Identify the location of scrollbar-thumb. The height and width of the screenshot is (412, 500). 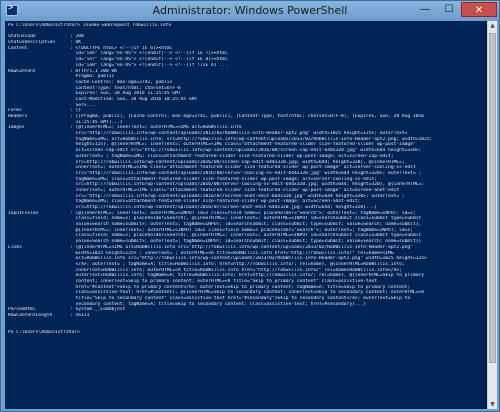
(492, 198).